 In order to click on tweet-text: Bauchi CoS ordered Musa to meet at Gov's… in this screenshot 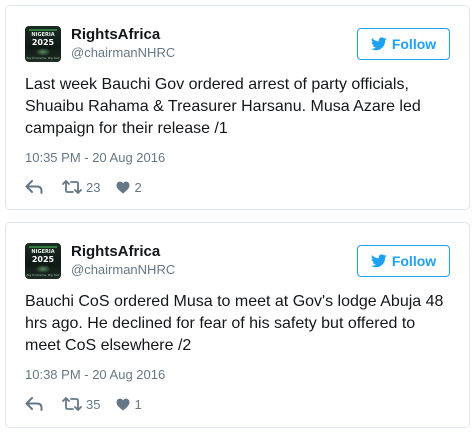, I will do `click(234, 323)`.